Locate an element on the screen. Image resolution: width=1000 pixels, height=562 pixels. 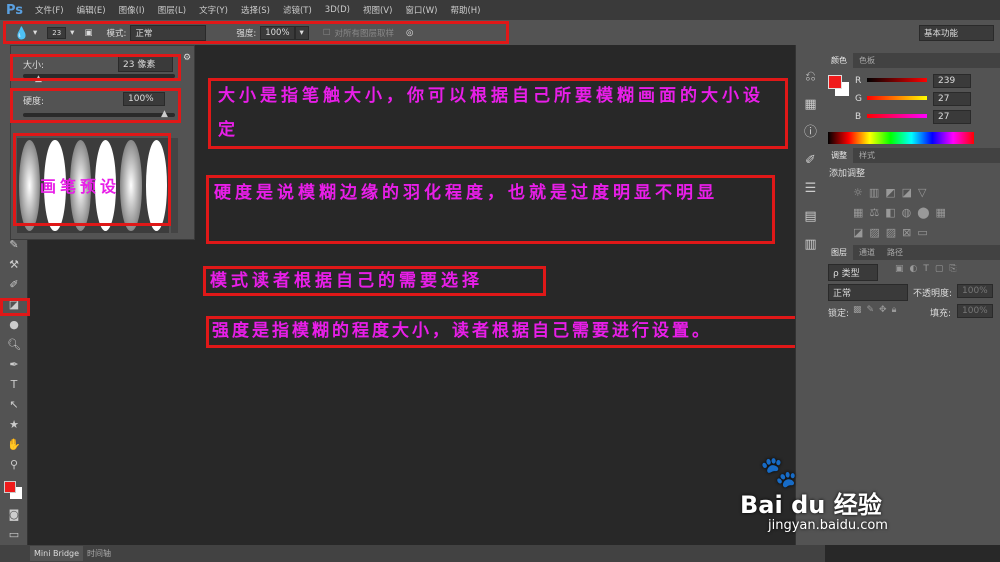
highlight-size is located at coordinates (95, 67).